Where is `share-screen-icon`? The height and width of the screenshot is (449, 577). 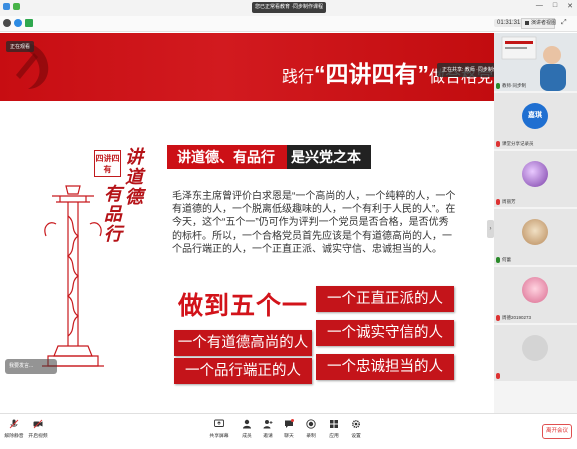
share-screen-icon is located at coordinates (219, 423).